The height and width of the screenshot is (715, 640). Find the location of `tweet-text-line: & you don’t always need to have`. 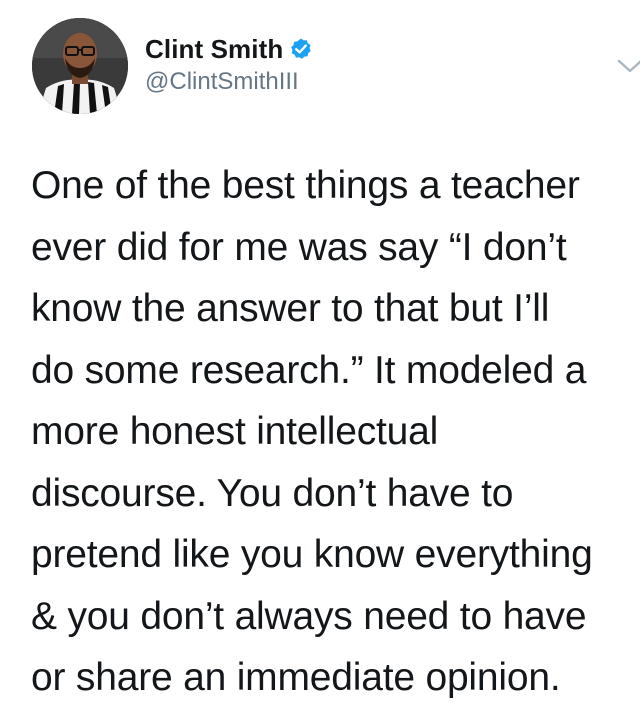

tweet-text-line: & you don’t always need to have is located at coordinates (309, 616).